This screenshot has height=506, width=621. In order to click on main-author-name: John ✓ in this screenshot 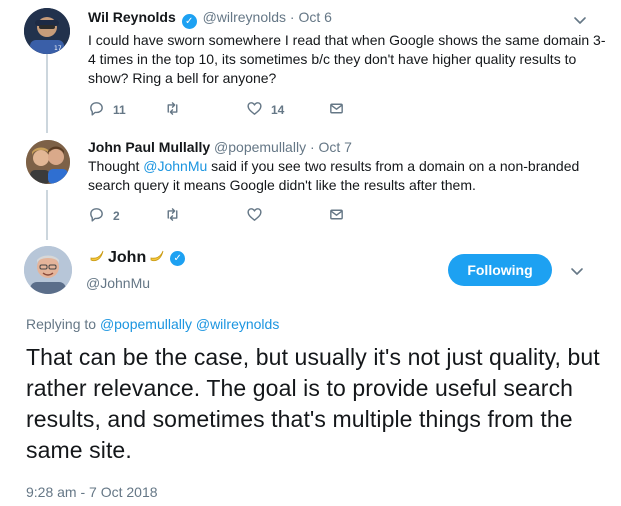, I will do `click(136, 258)`.